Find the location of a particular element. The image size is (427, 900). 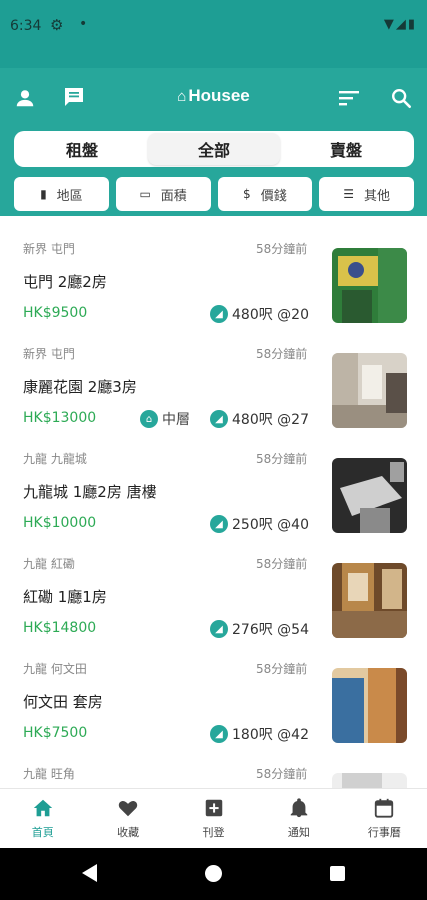

status-bar: 6:34 ⚙ • ▼◢▮ is located at coordinates (213, 34).